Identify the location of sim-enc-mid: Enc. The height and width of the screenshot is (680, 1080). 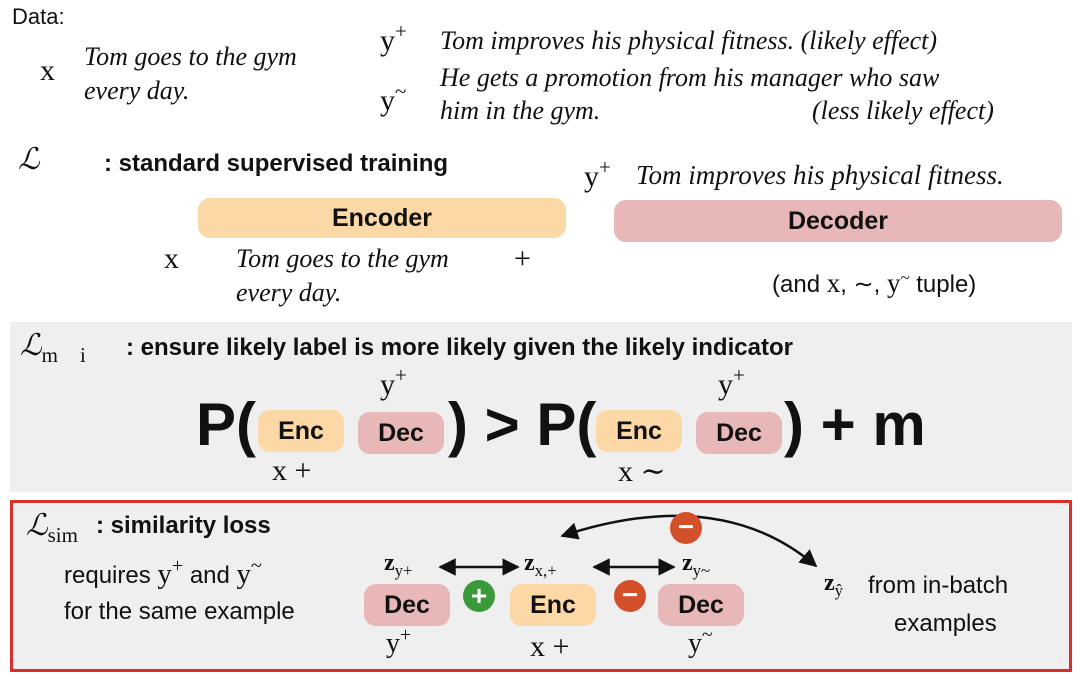
(553, 605).